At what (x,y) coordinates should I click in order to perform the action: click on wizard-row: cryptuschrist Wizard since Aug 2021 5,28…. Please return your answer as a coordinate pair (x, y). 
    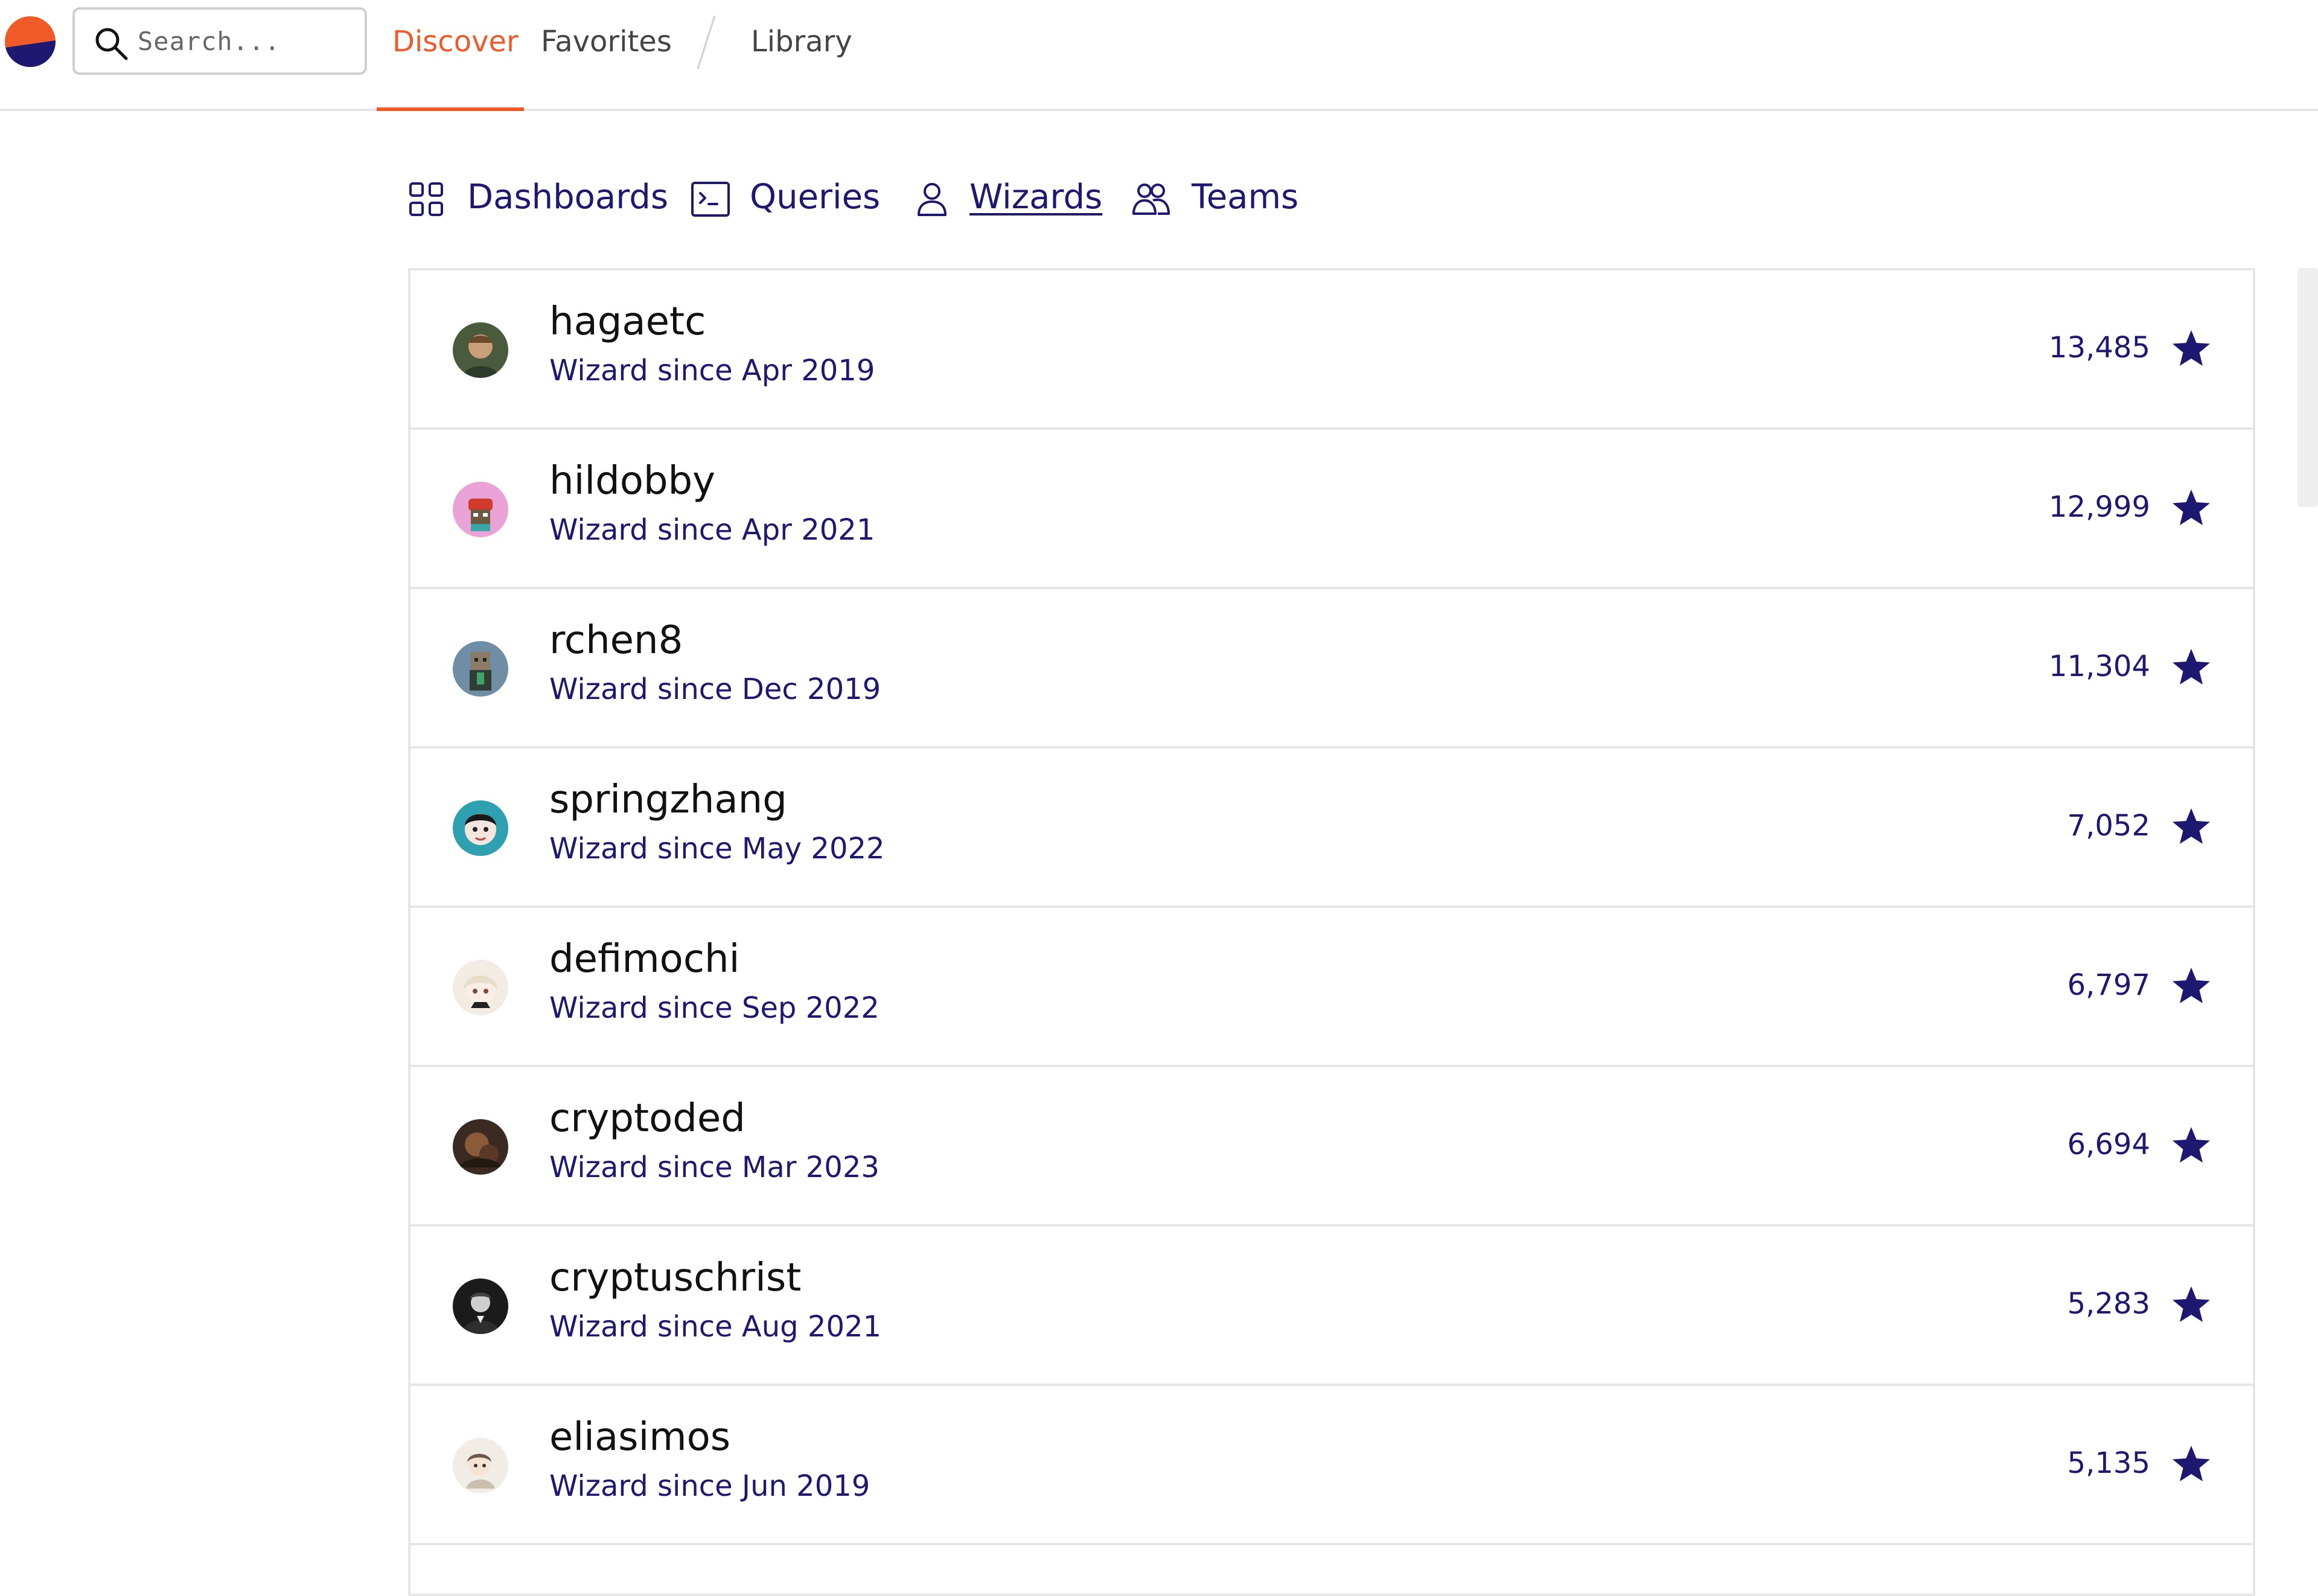
    Looking at the image, I should click on (1331, 1306).